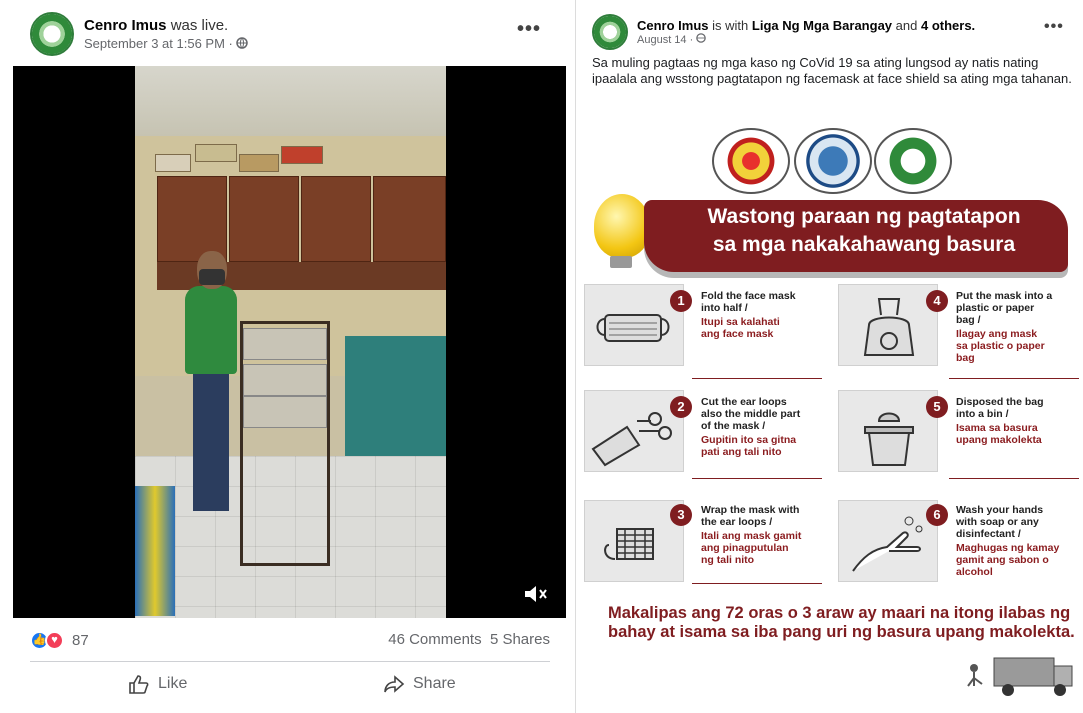  Describe the element at coordinates (948, 25) in the screenshot. I see `others-link: 4 others.` at that location.